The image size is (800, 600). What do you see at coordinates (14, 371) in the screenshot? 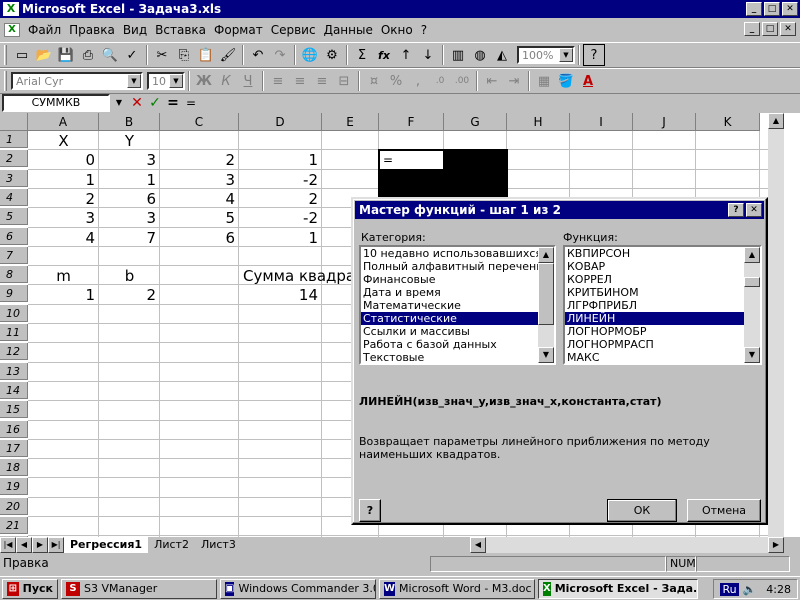
I see `row-header-13: 13` at bounding box center [14, 371].